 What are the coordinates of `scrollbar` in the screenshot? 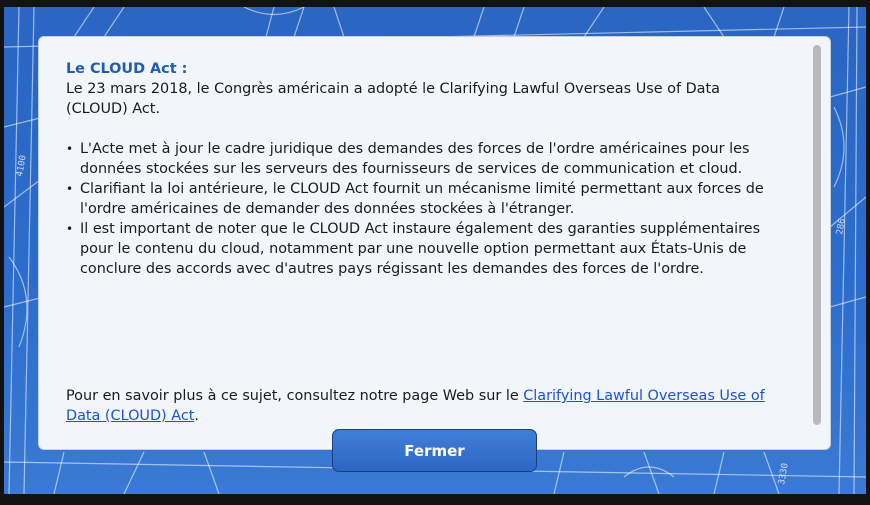 It's located at (817, 235).